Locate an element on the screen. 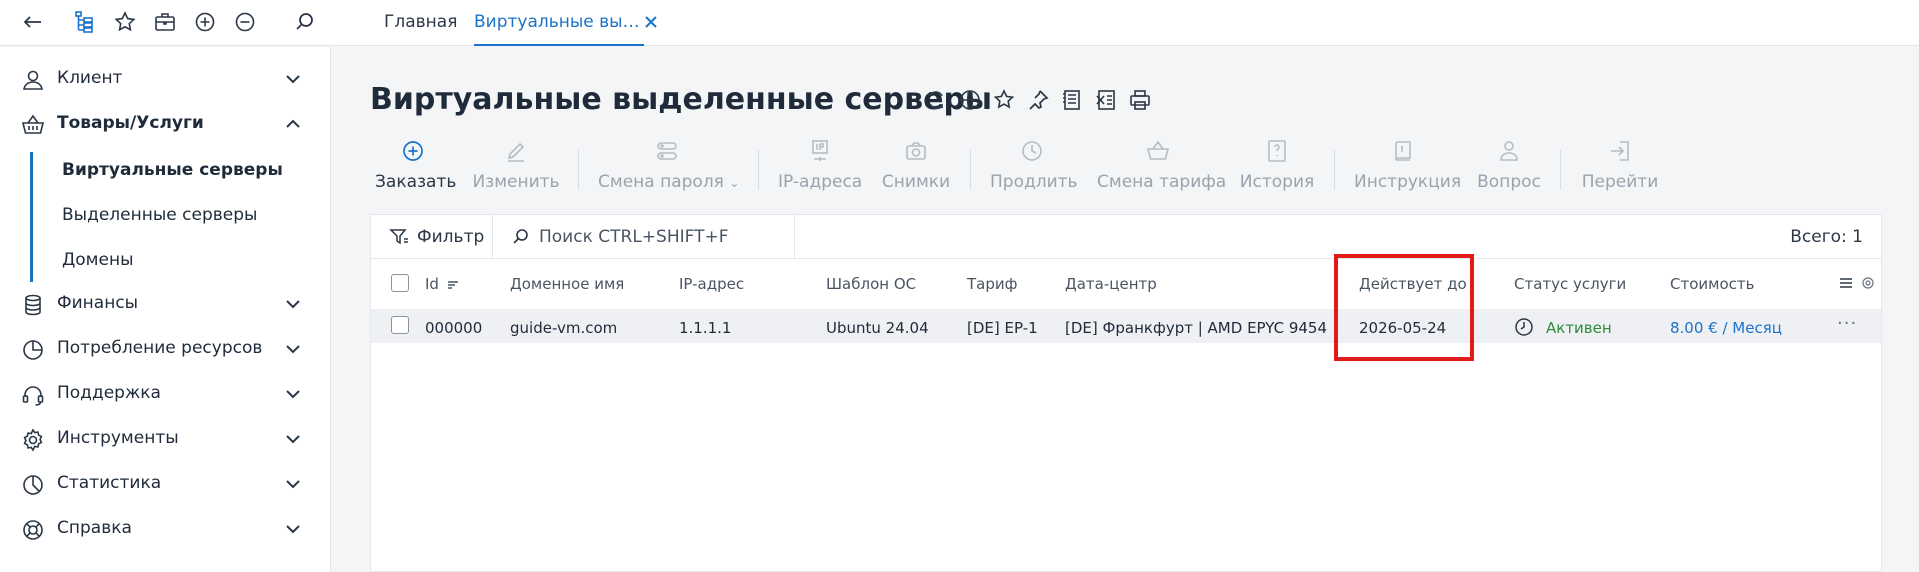  client-icon is located at coordinates (33, 80).